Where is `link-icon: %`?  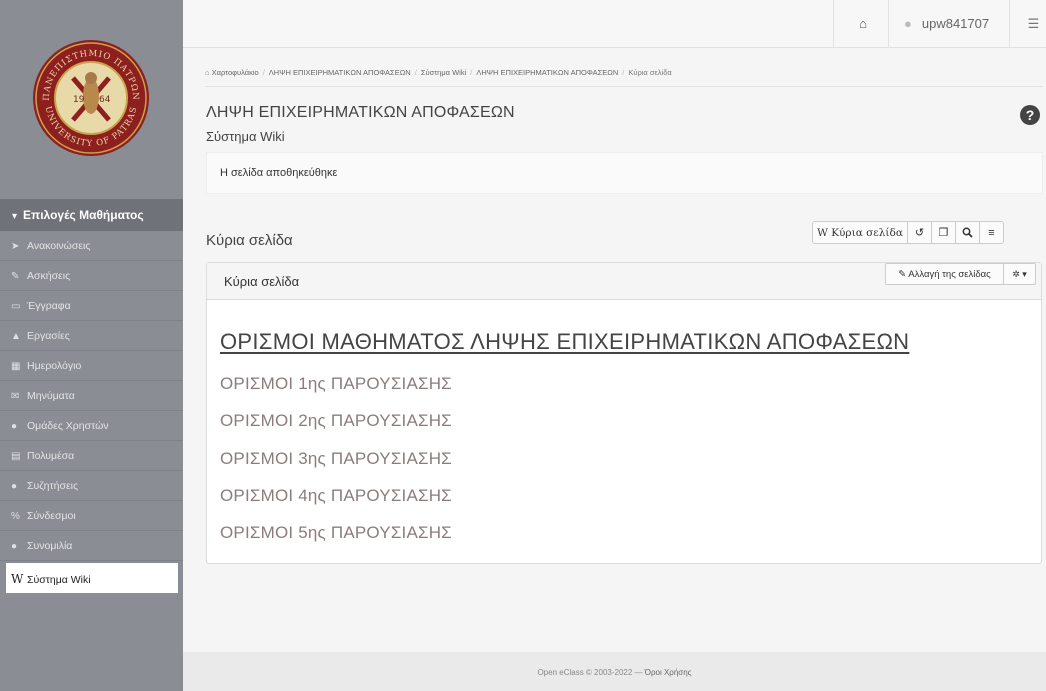 link-icon: % is located at coordinates (15, 516).